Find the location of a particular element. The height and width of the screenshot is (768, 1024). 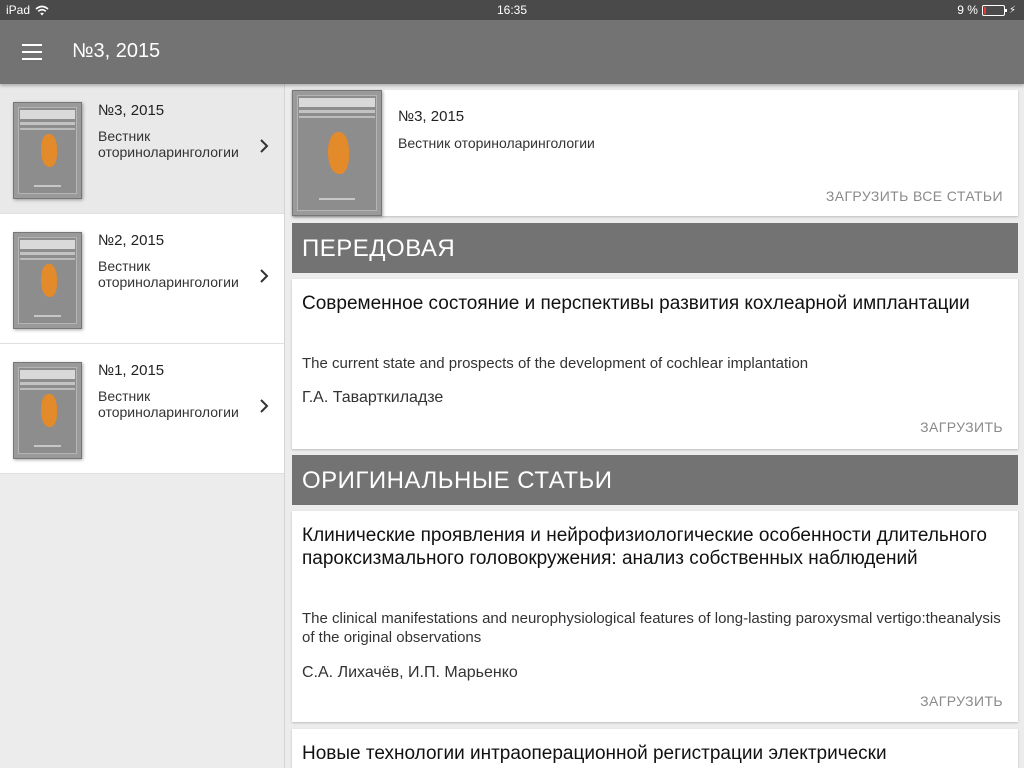

battery-icon is located at coordinates (994, 10).